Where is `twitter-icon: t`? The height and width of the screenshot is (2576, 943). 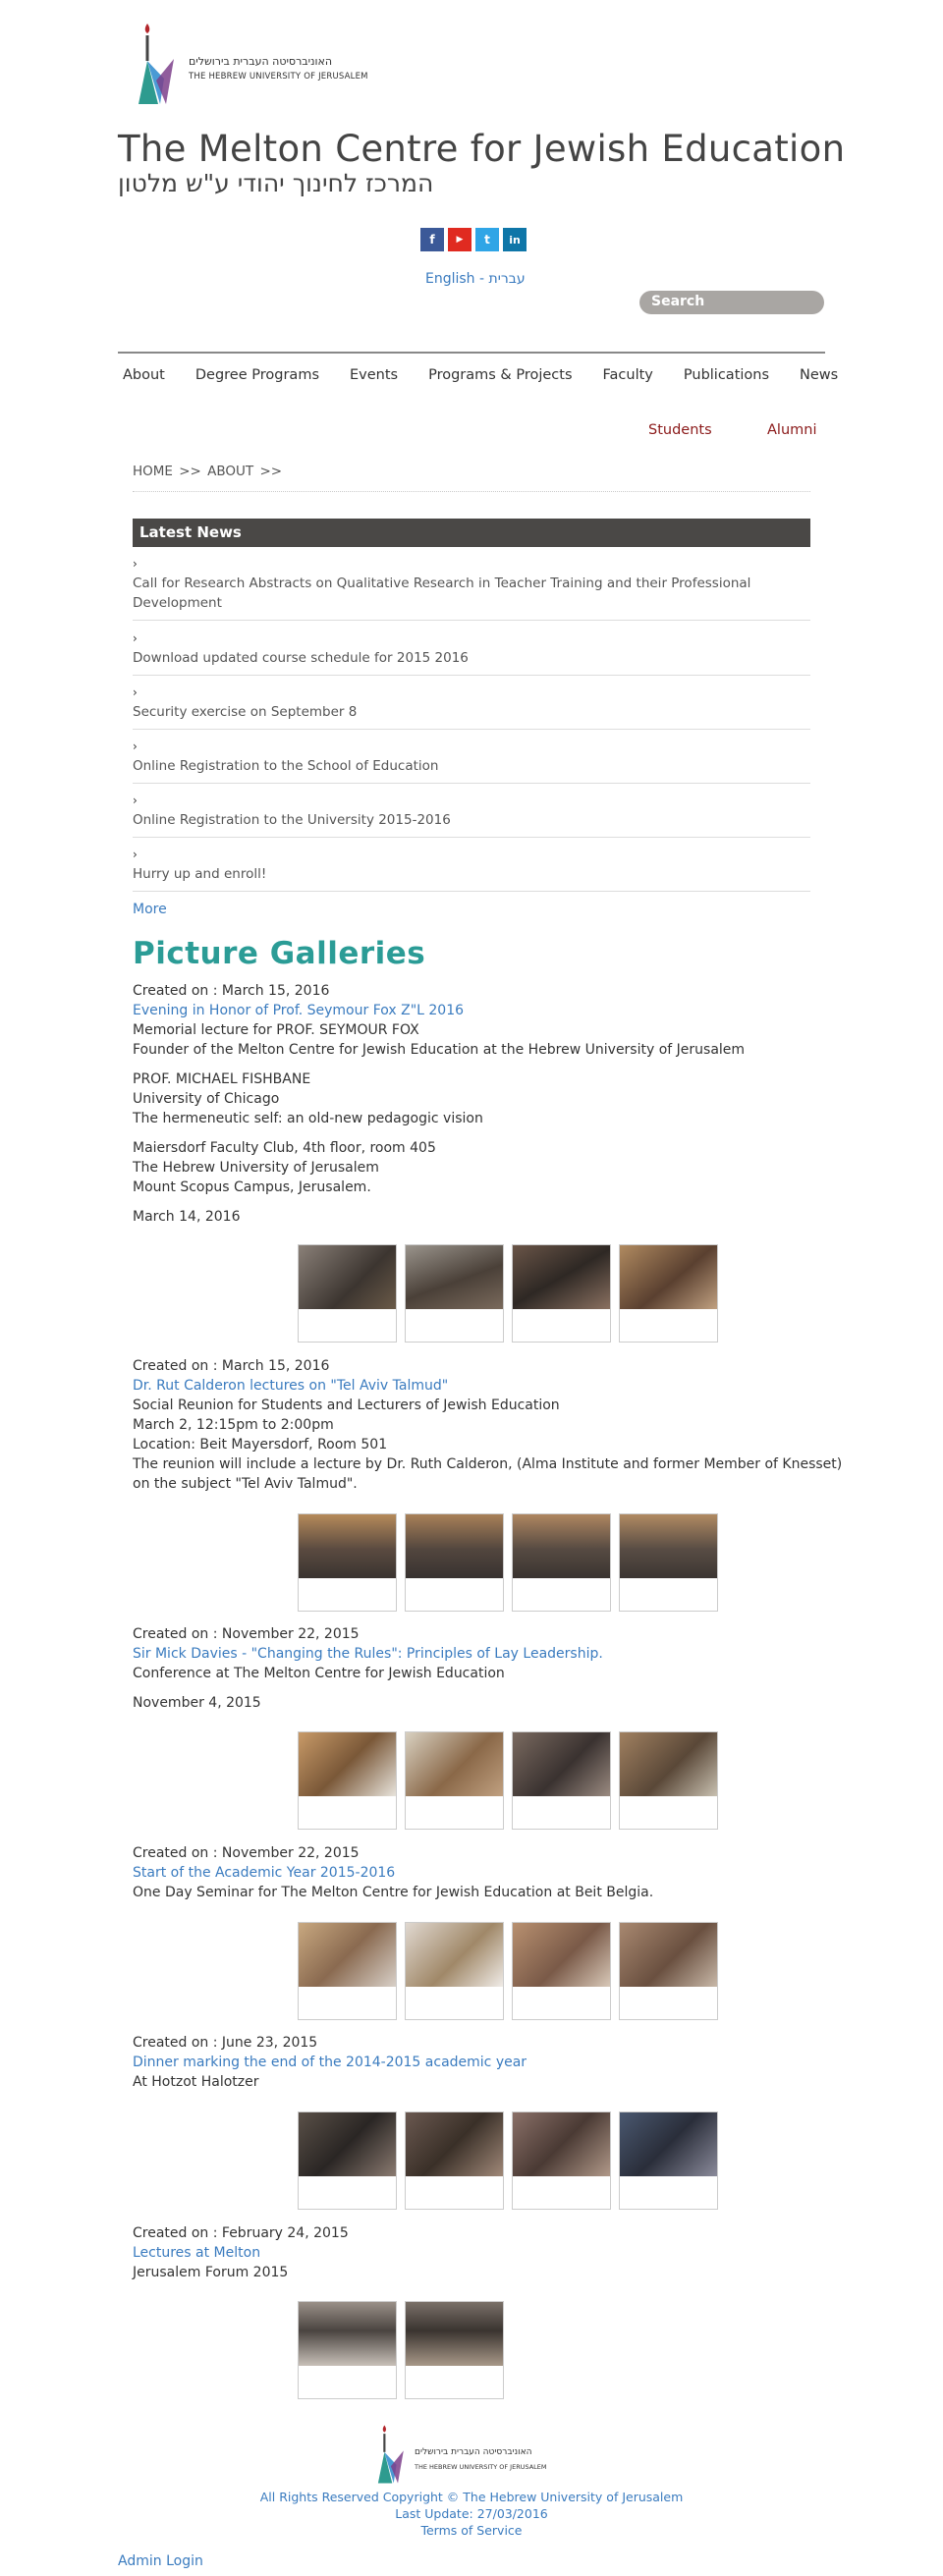
twitter-icon: t is located at coordinates (487, 240).